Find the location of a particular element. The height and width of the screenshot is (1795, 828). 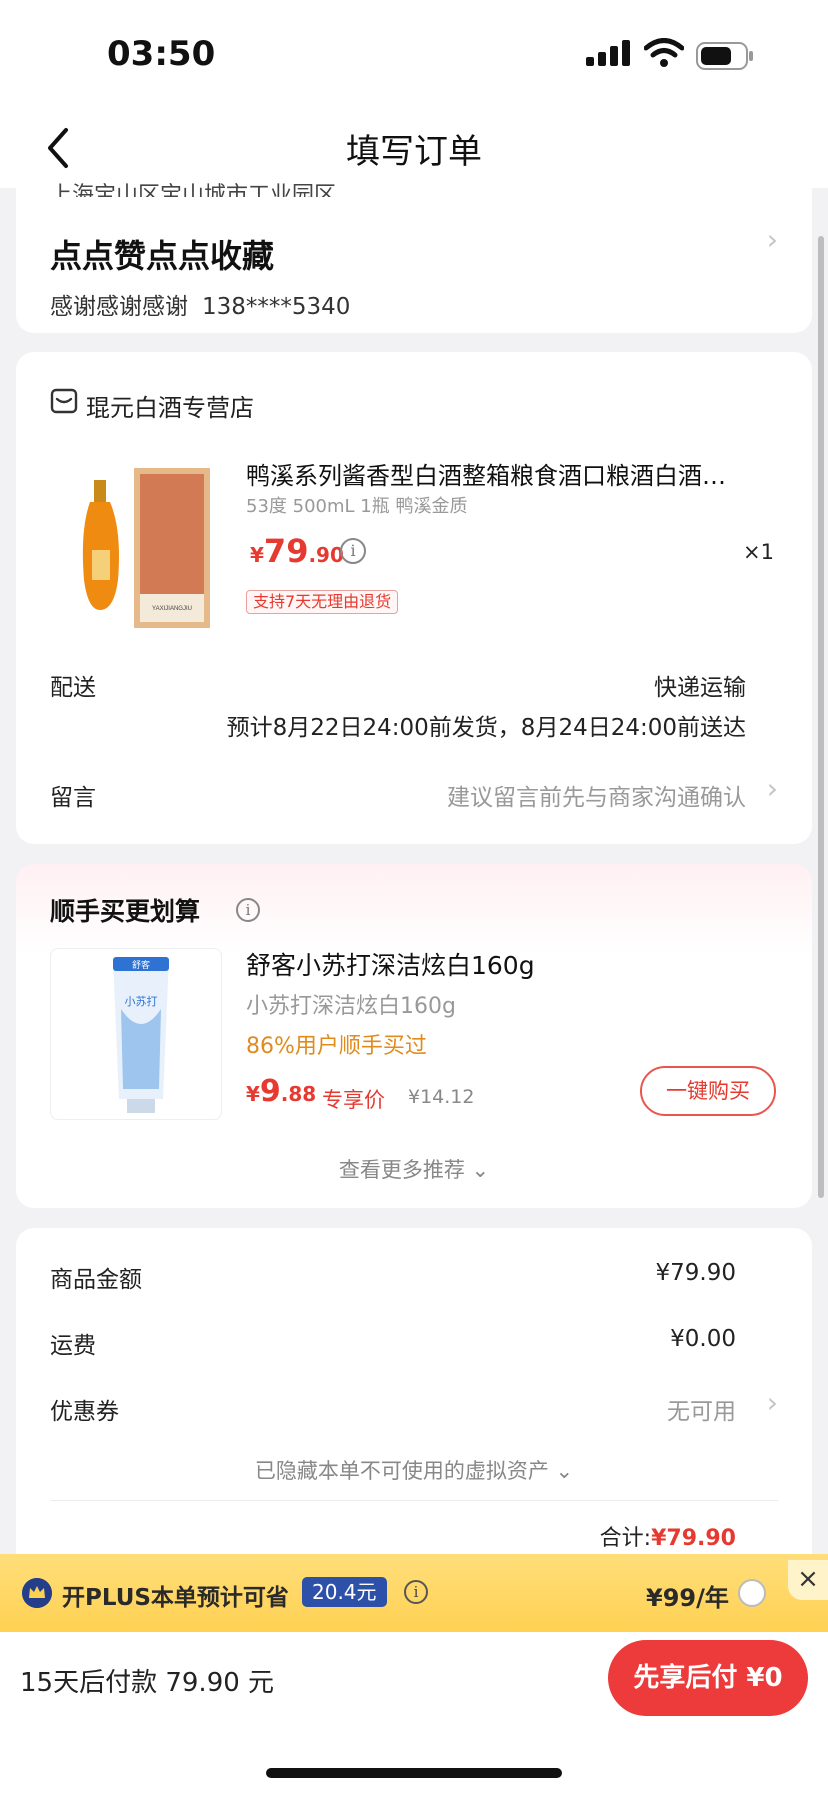

original-price: ¥14.12 is located at coordinates (441, 1097).